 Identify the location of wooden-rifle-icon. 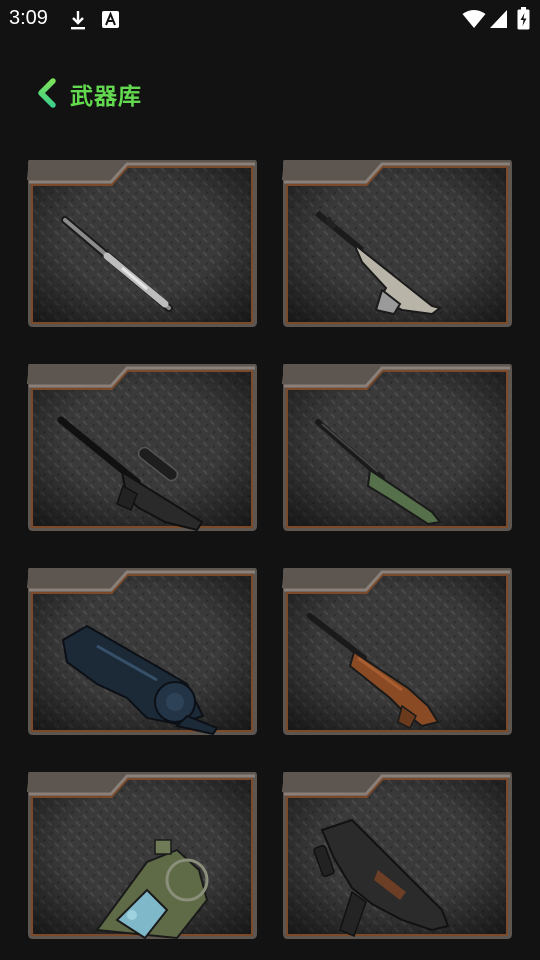
(373, 671).